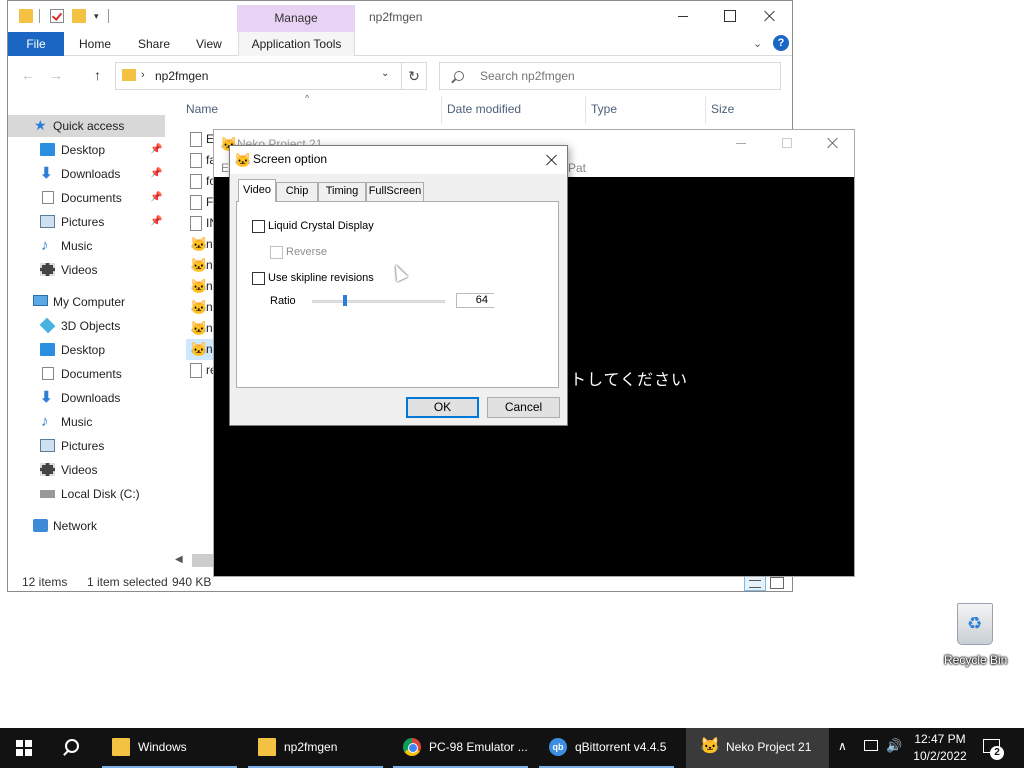  What do you see at coordinates (787, 143) in the screenshot?
I see `maximize-button` at bounding box center [787, 143].